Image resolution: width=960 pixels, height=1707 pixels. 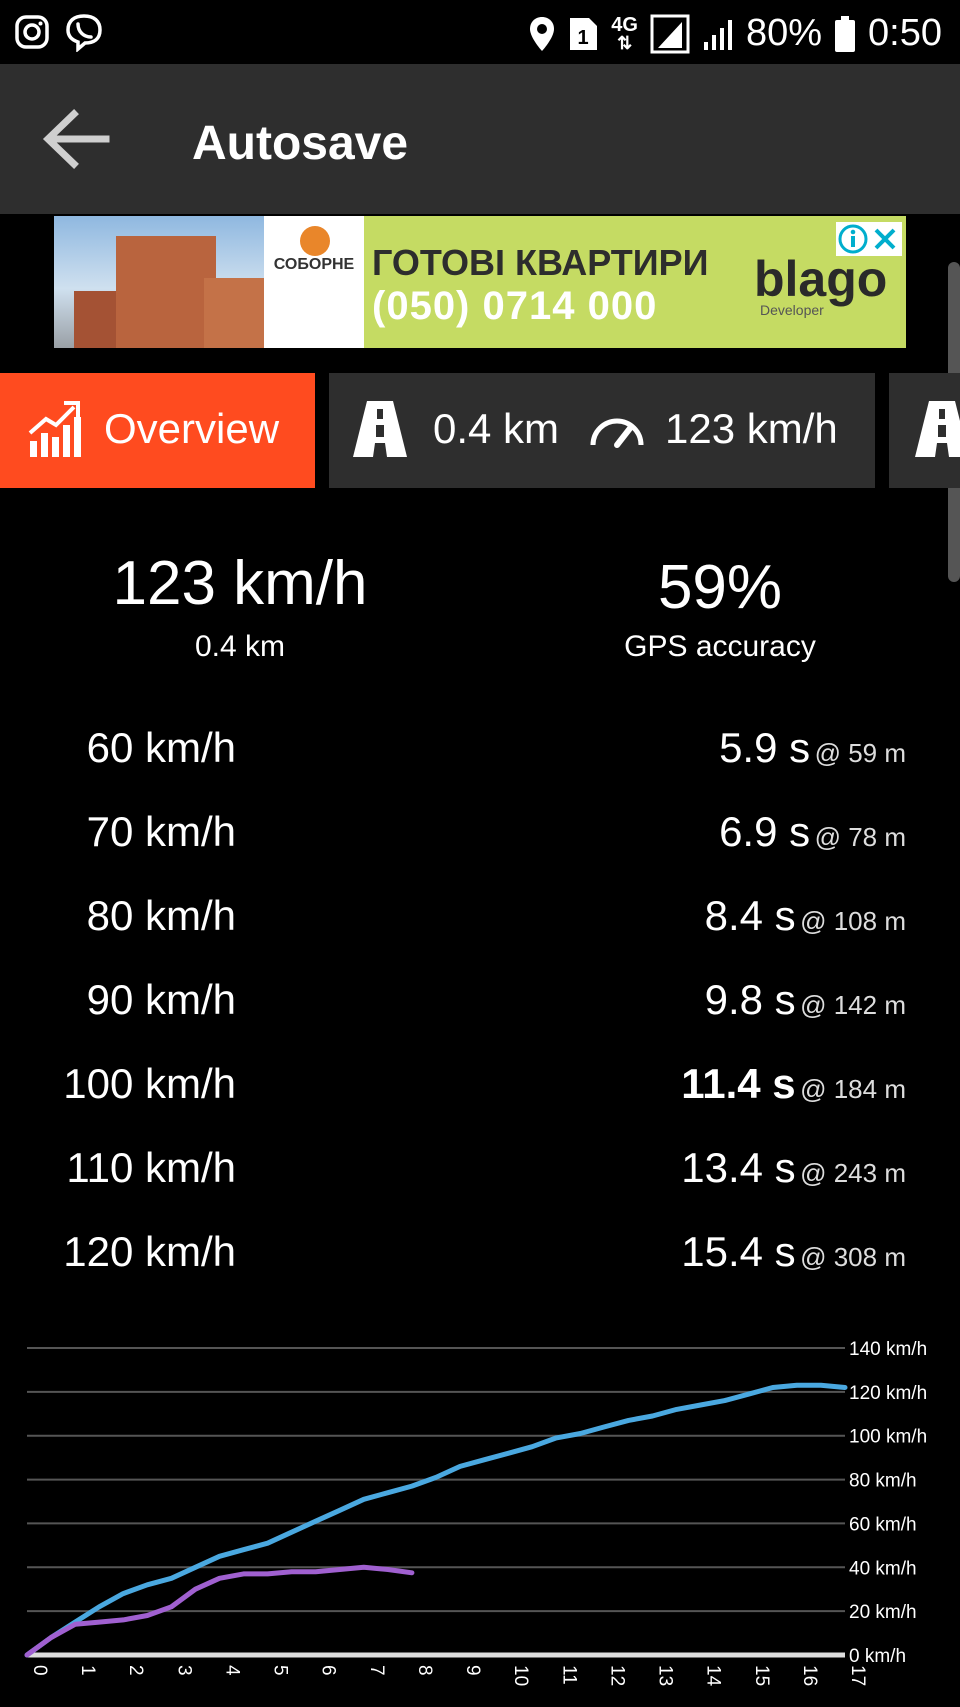 What do you see at coordinates (888, 1349) in the screenshot?
I see `chart-y-tick-label: 140 km/h` at bounding box center [888, 1349].